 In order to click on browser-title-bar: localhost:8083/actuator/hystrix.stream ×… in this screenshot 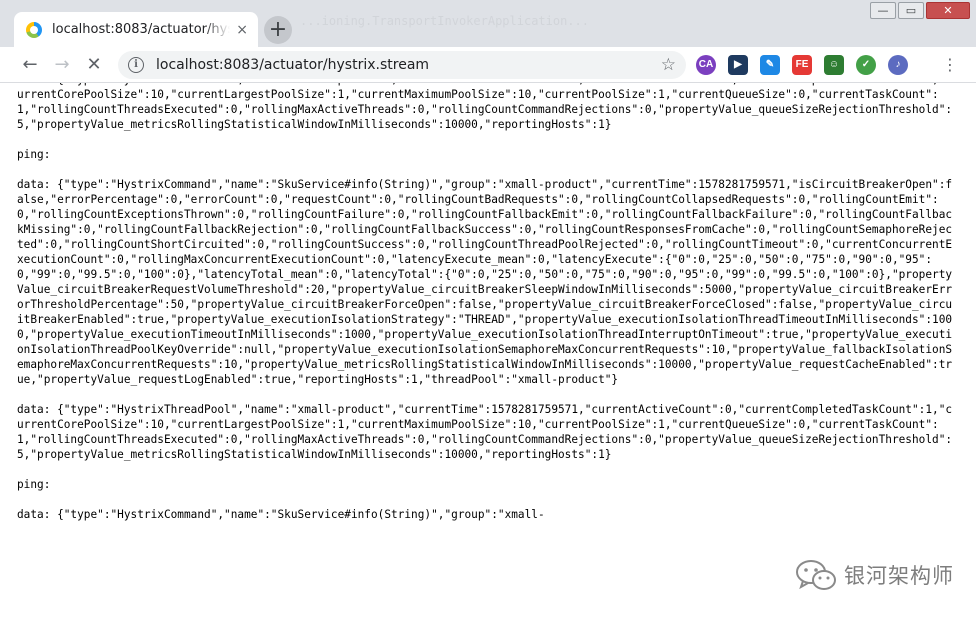, I will do `click(488, 23)`.